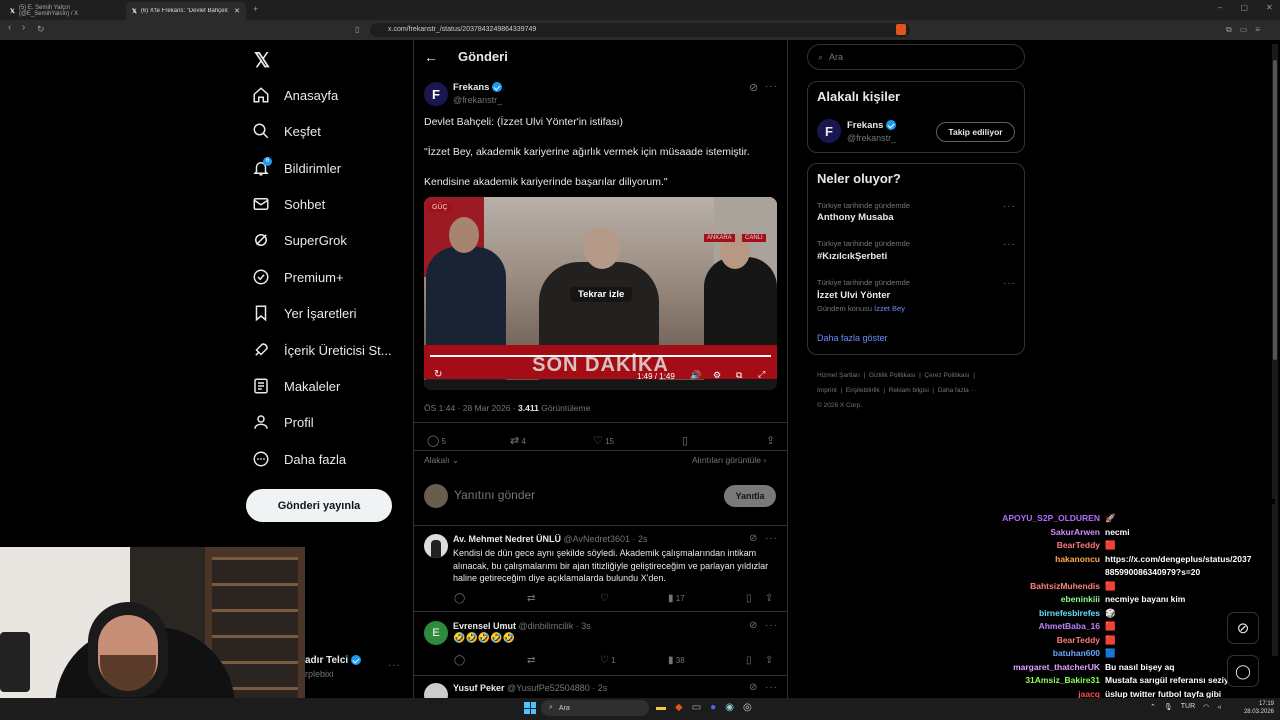 The width and height of the screenshot is (1280, 720). I want to click on volume-icon: ◃, so click(1219, 707).